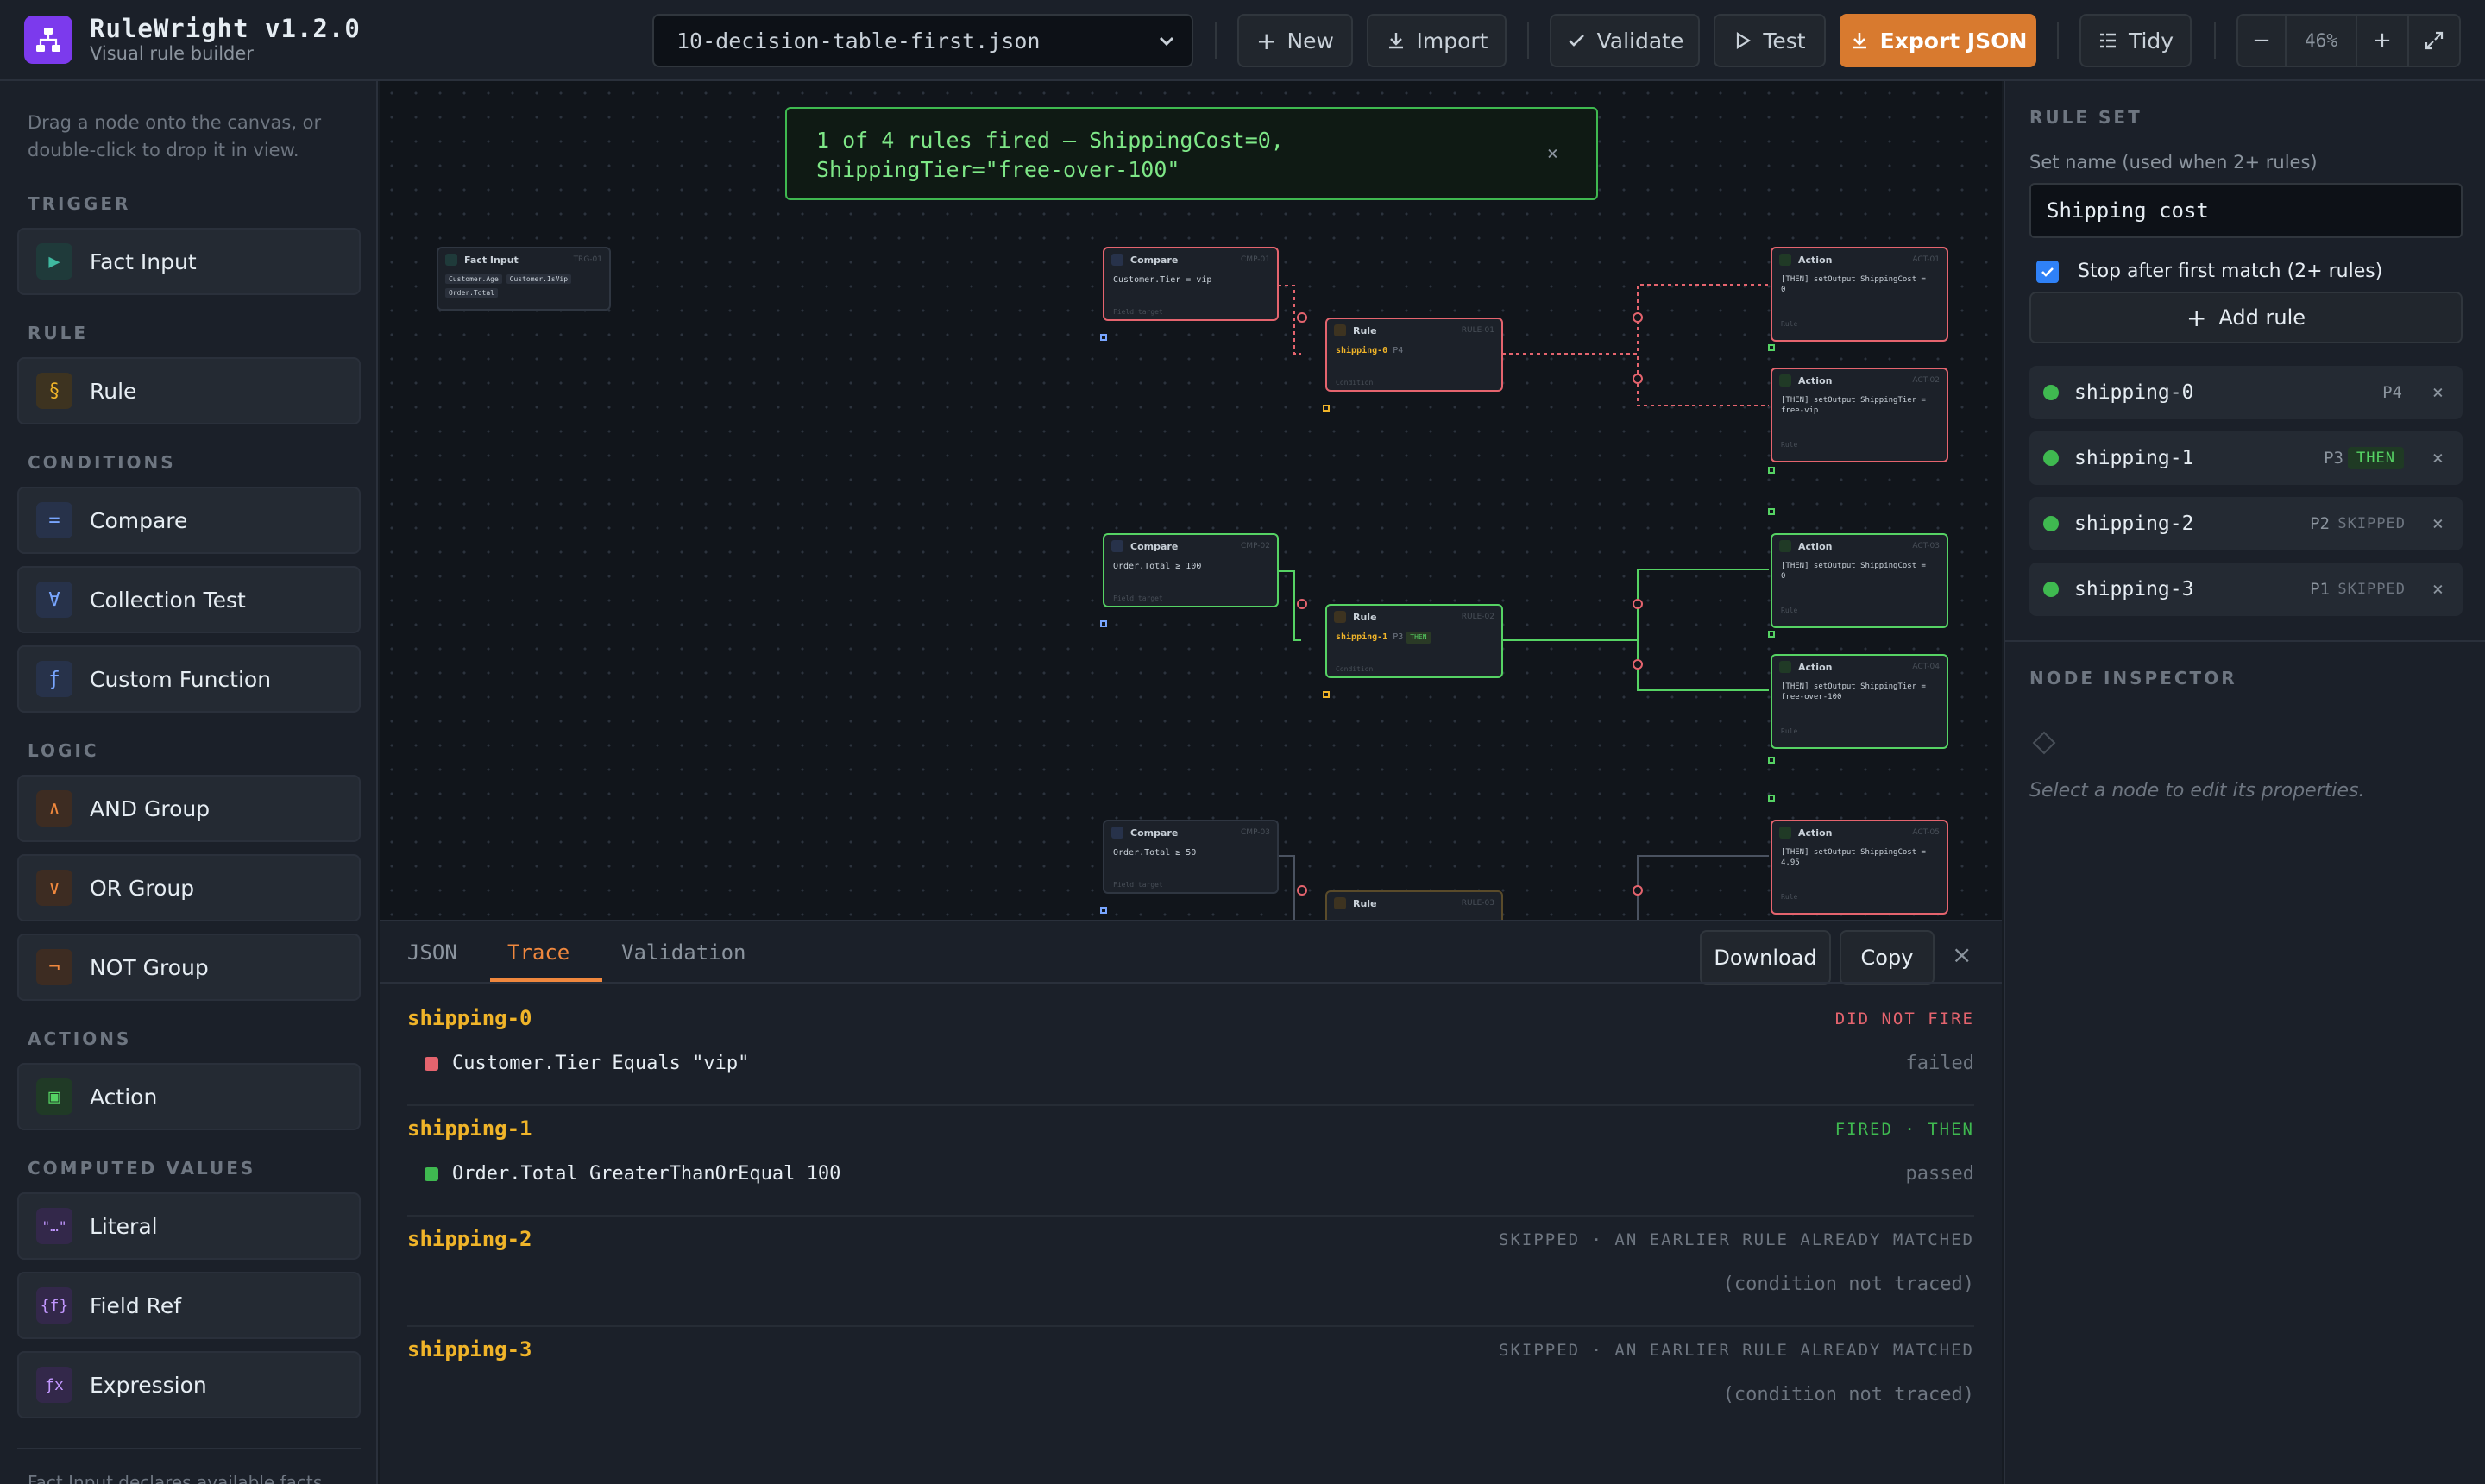  What do you see at coordinates (1355, 669) in the screenshot?
I see `node-footer: Condition` at bounding box center [1355, 669].